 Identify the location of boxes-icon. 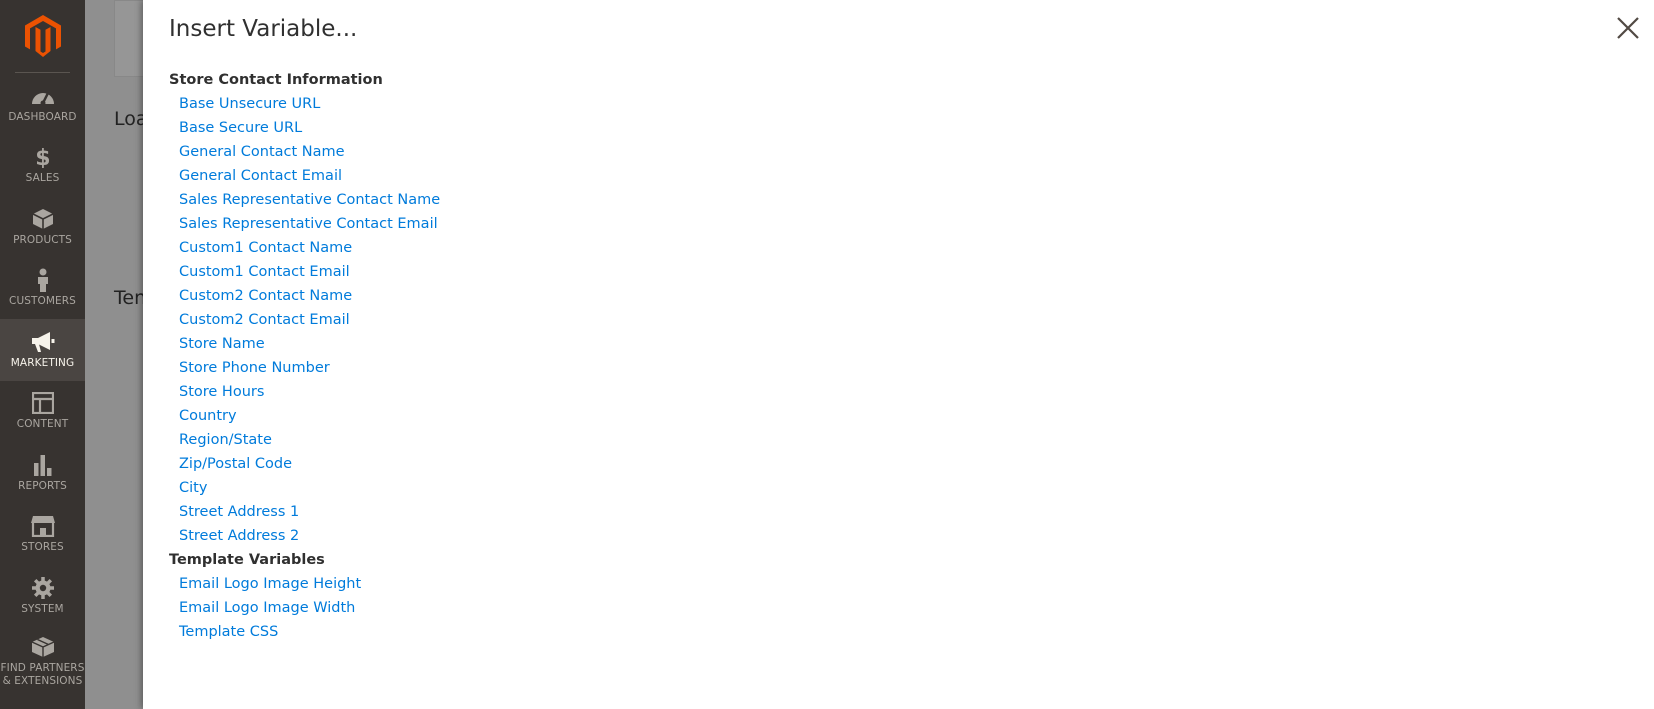
(43, 647).